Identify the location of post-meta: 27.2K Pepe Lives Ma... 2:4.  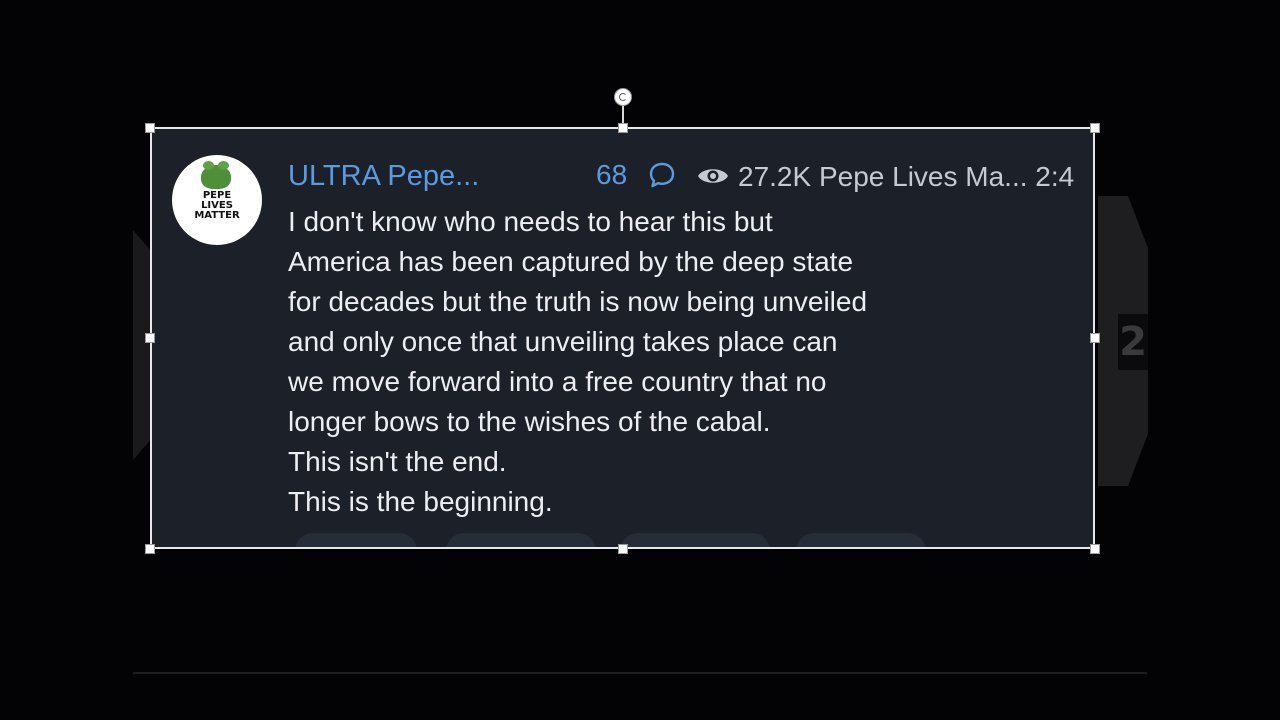
(906, 176).